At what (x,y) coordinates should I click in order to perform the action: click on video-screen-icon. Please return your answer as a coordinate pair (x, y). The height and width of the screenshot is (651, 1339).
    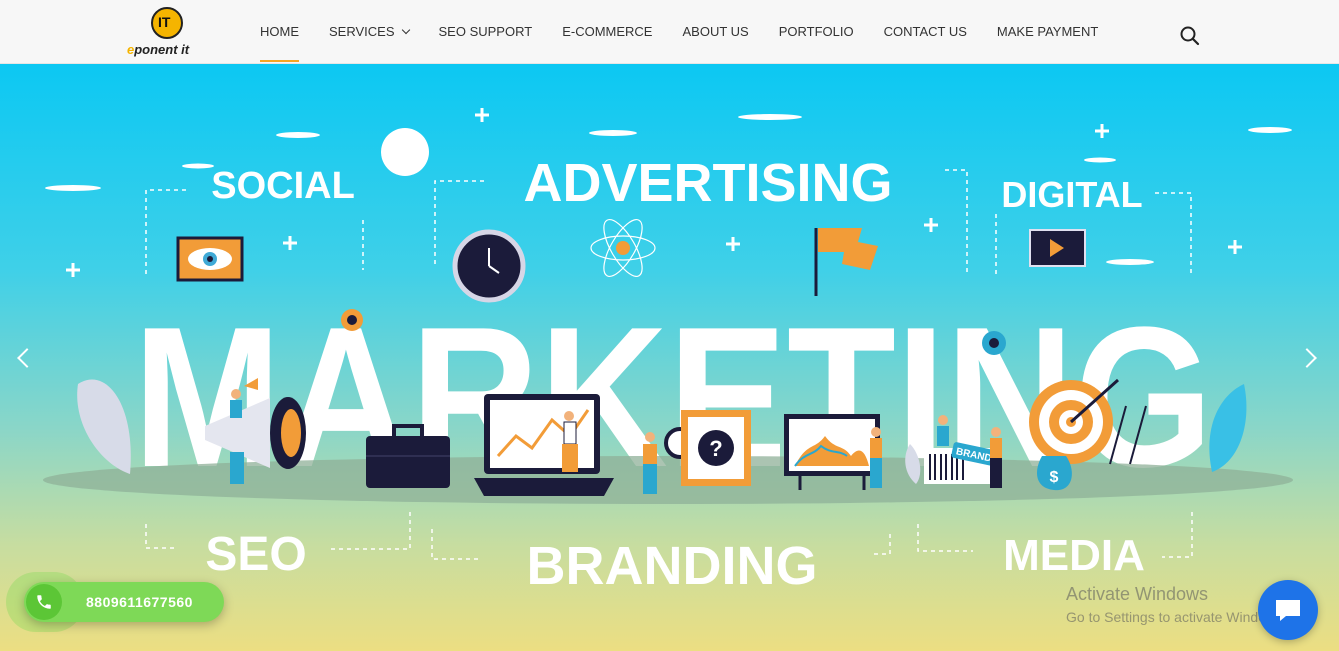
    Looking at the image, I should click on (1057, 248).